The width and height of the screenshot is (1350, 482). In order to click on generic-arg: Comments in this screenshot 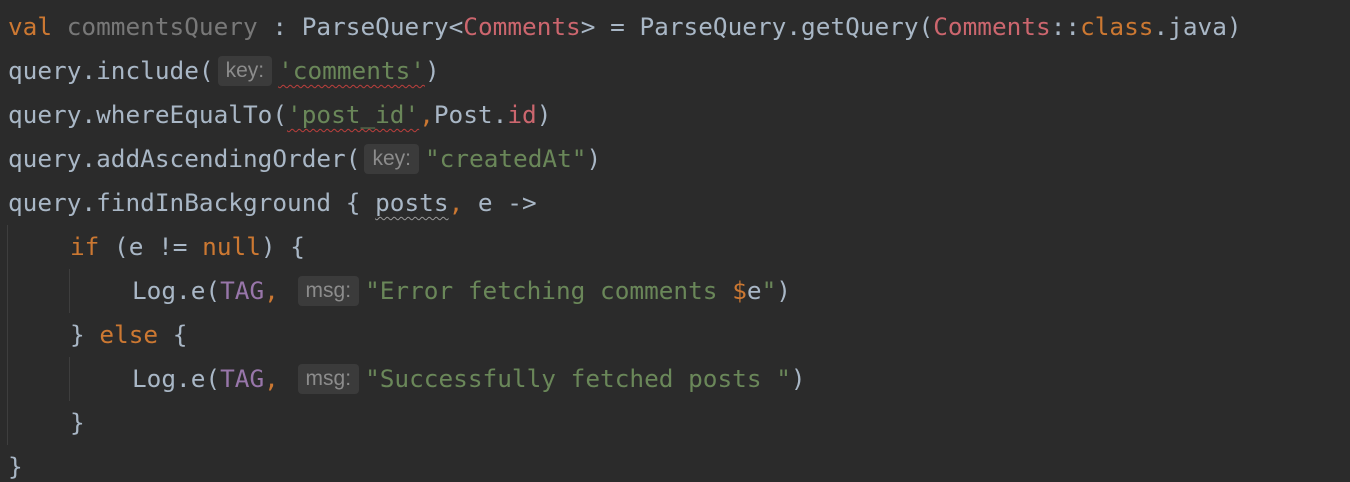, I will do `click(522, 26)`.